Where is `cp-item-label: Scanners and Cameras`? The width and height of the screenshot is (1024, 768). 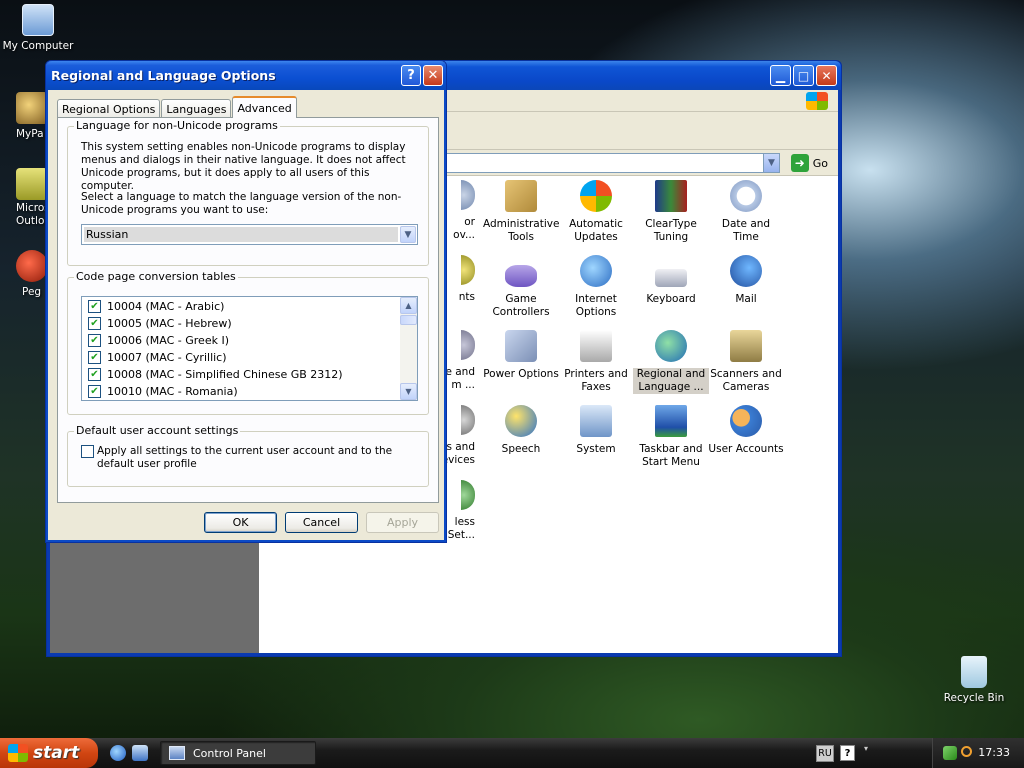
cp-item-label: Scanners and Cameras is located at coordinates (746, 380).